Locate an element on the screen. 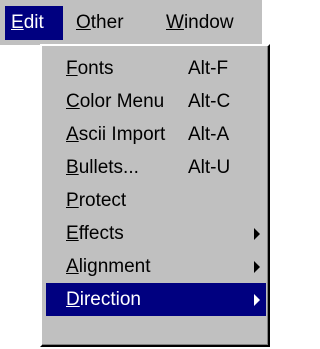  menu-edit-label: dit is located at coordinates (33, 22).